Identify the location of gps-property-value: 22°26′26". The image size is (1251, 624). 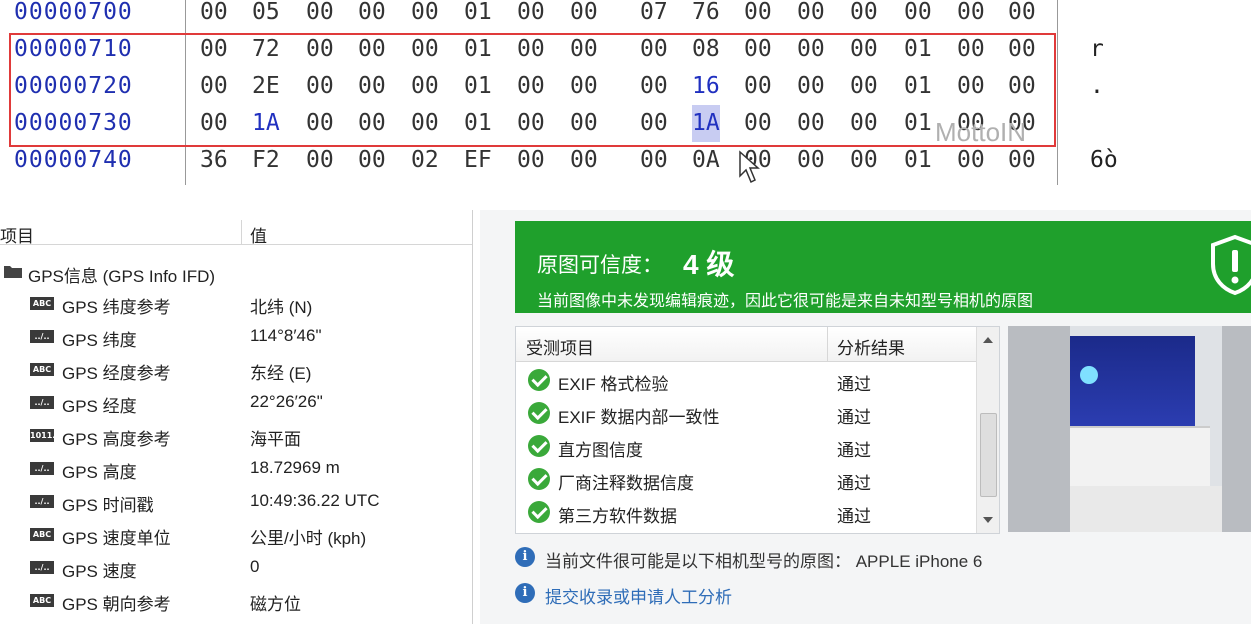
(286, 401).